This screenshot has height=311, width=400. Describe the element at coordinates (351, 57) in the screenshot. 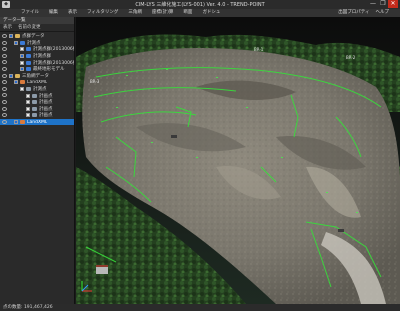

I see `viewport-label-2: BR-2` at that location.